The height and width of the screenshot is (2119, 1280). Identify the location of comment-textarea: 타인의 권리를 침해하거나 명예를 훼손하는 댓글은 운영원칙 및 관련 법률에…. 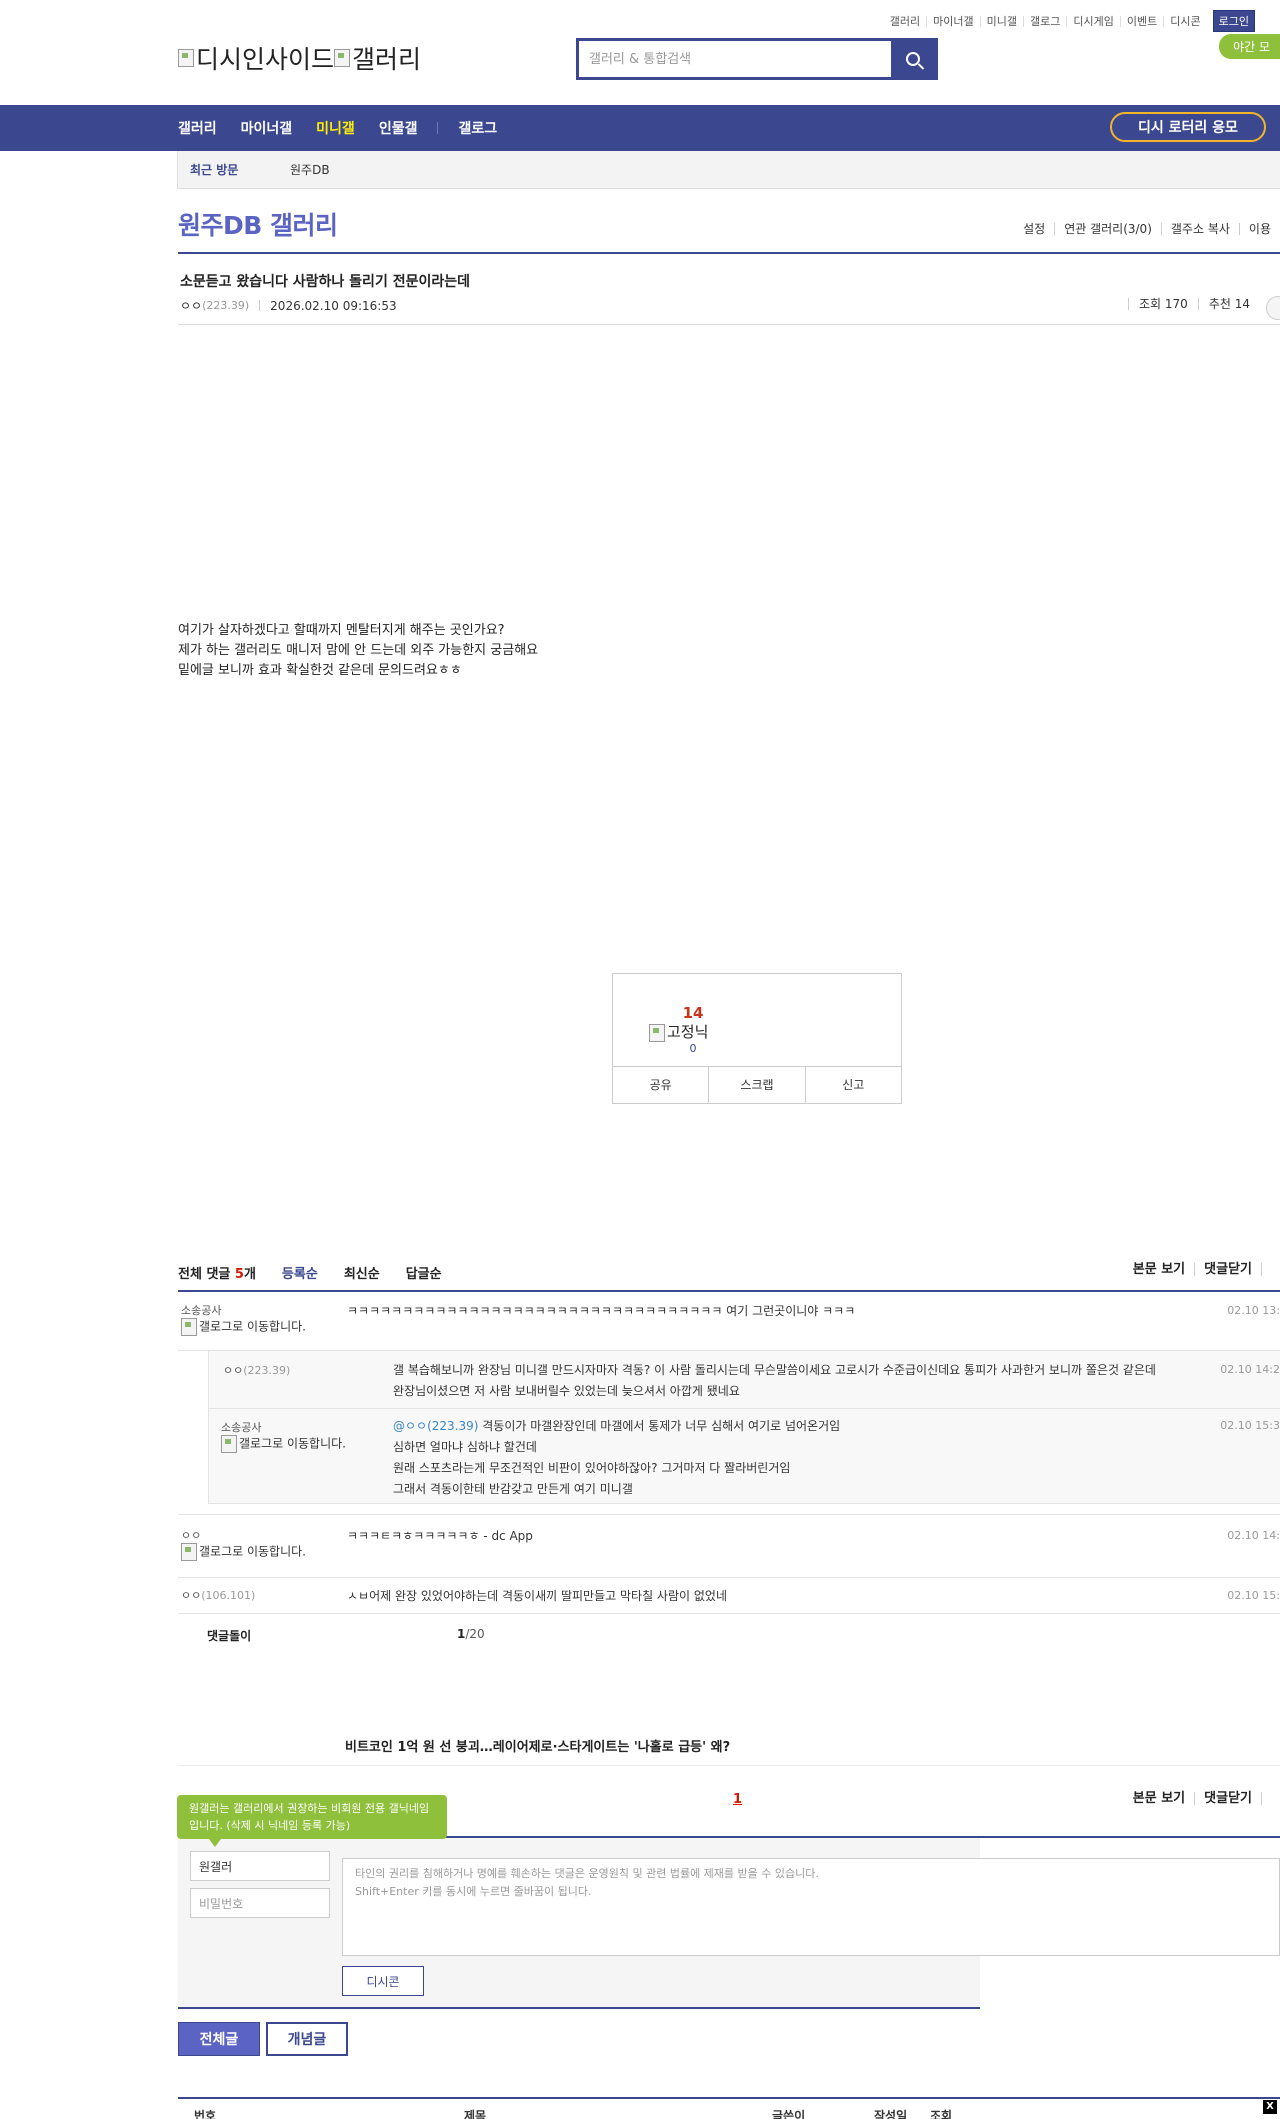
(811, 1907).